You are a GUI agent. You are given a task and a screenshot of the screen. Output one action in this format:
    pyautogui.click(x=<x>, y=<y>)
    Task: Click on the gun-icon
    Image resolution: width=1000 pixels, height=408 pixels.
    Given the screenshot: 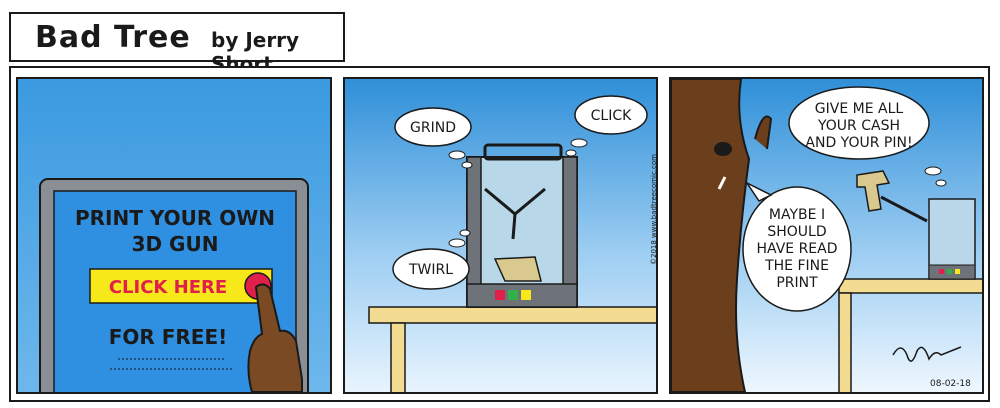 What is the action you would take?
    pyautogui.click(x=873, y=191)
    